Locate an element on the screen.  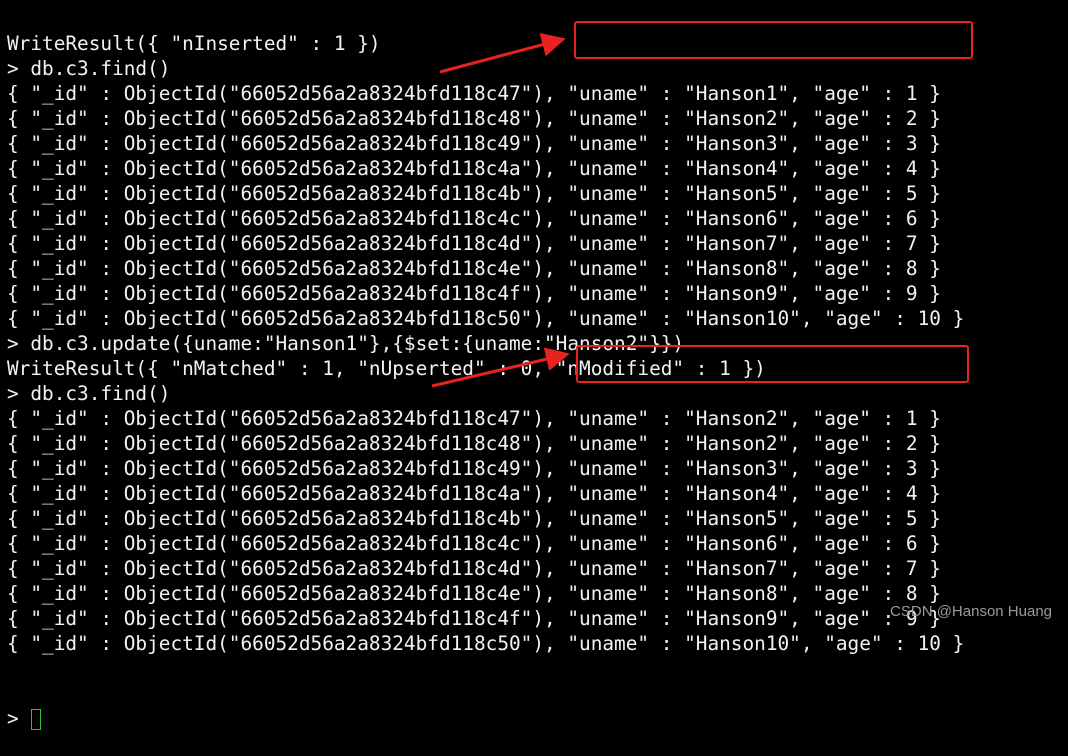
cursor is located at coordinates (35, 719).